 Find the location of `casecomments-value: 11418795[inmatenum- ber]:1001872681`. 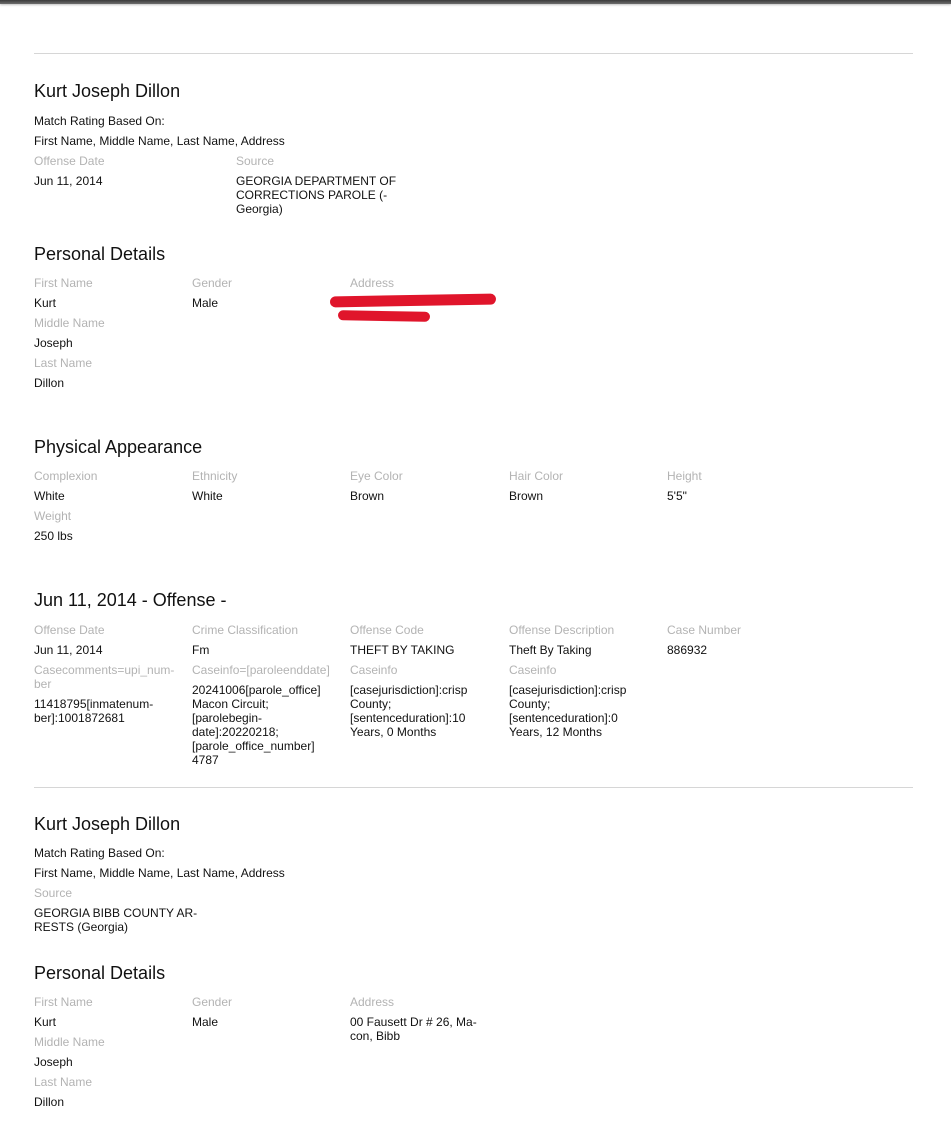

casecomments-value: 11418795[inmatenum- ber]:1001872681 is located at coordinates (93, 711).